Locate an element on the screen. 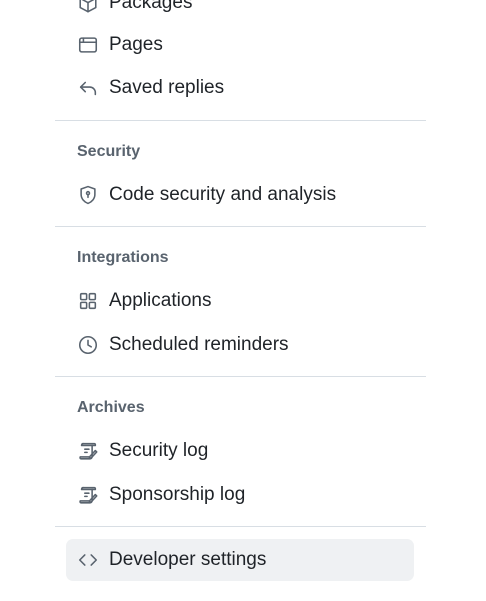 The width and height of the screenshot is (486, 601). sidebar-item-security-log: Security log is located at coordinates (240, 451).